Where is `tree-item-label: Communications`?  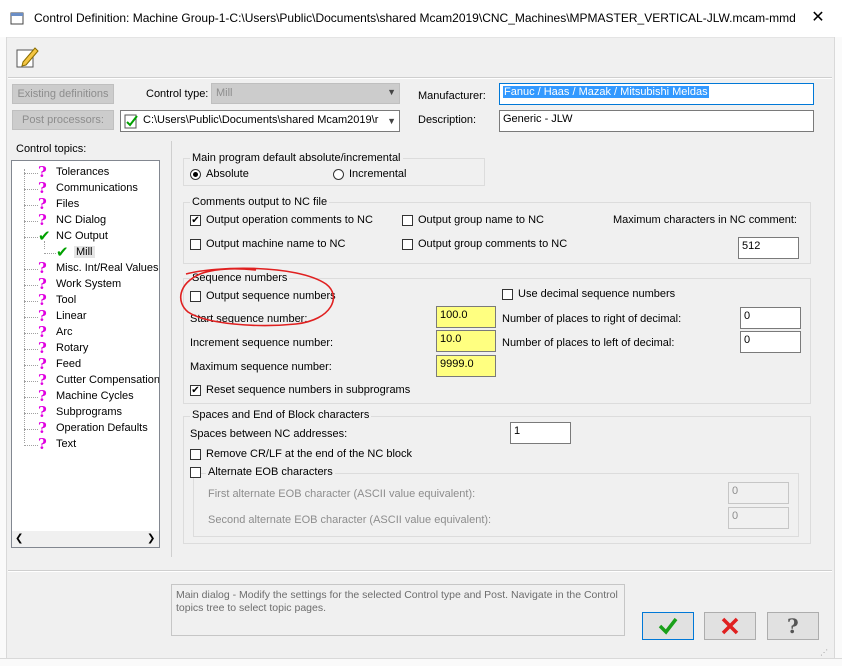 tree-item-label: Communications is located at coordinates (97, 188).